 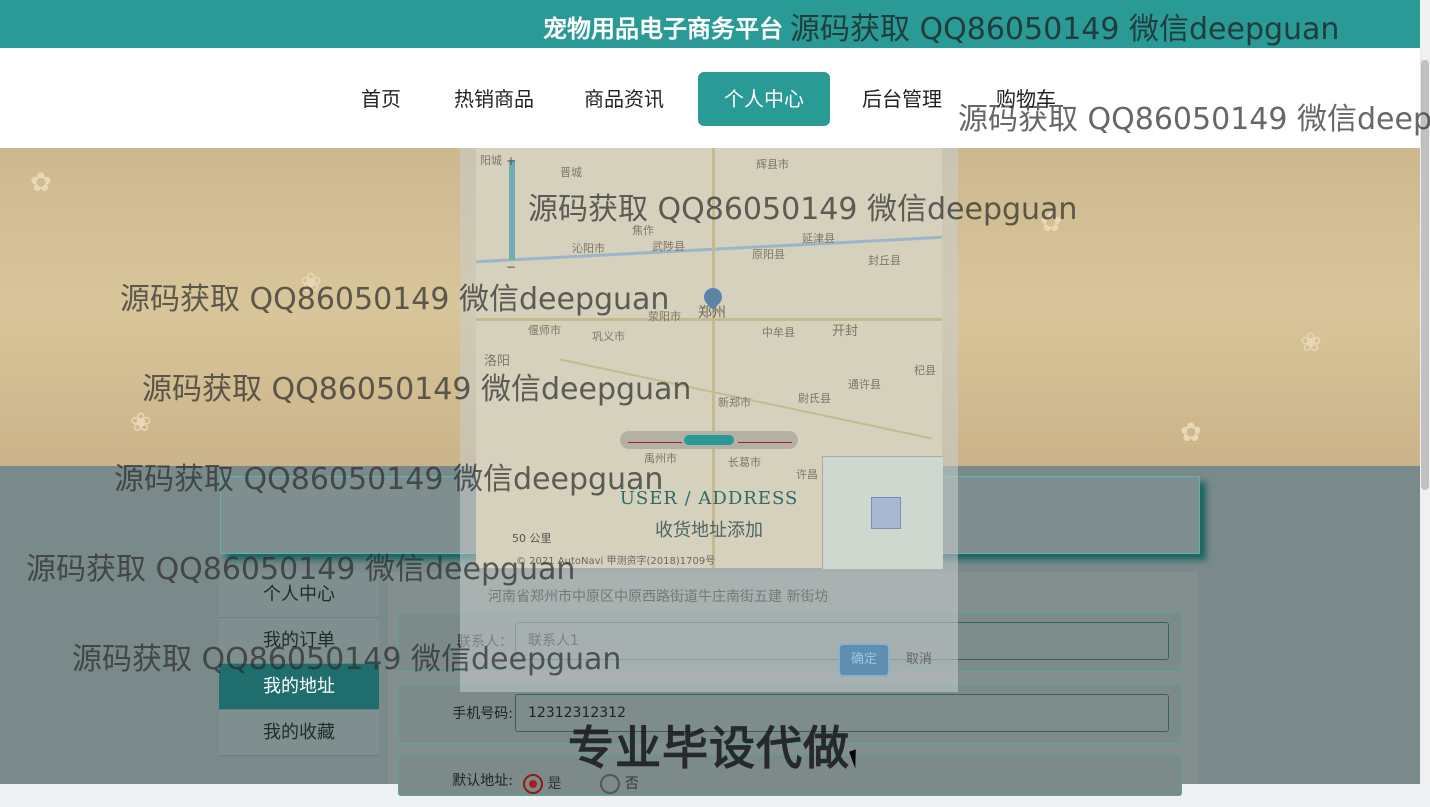 I want to click on zoom-in-icon: +, so click(x=511, y=161).